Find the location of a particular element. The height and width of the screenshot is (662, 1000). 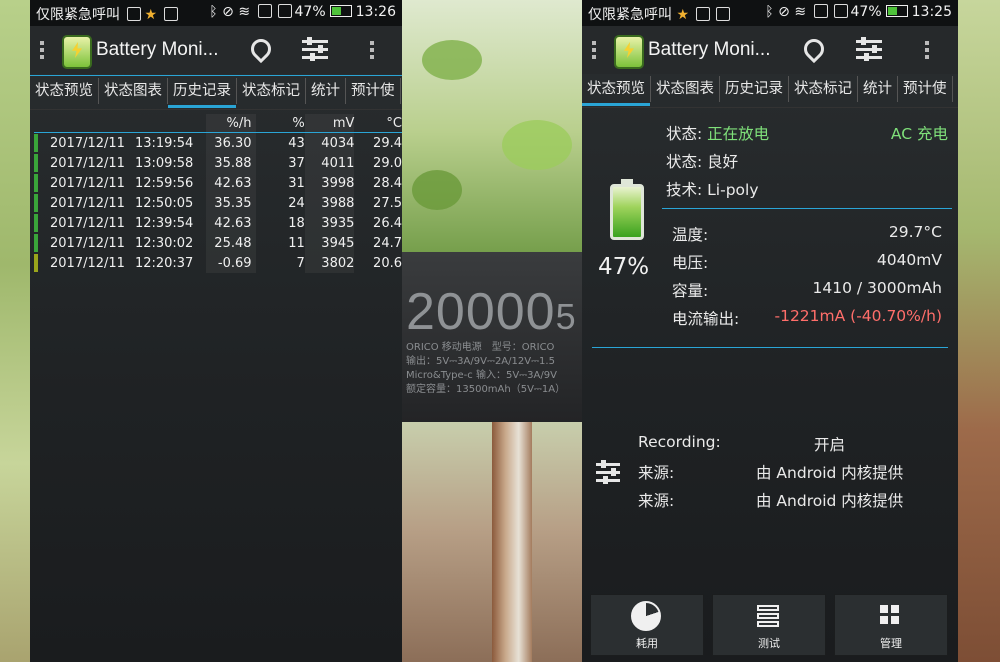

ac-charge-label: AC 充电 is located at coordinates (919, 134).